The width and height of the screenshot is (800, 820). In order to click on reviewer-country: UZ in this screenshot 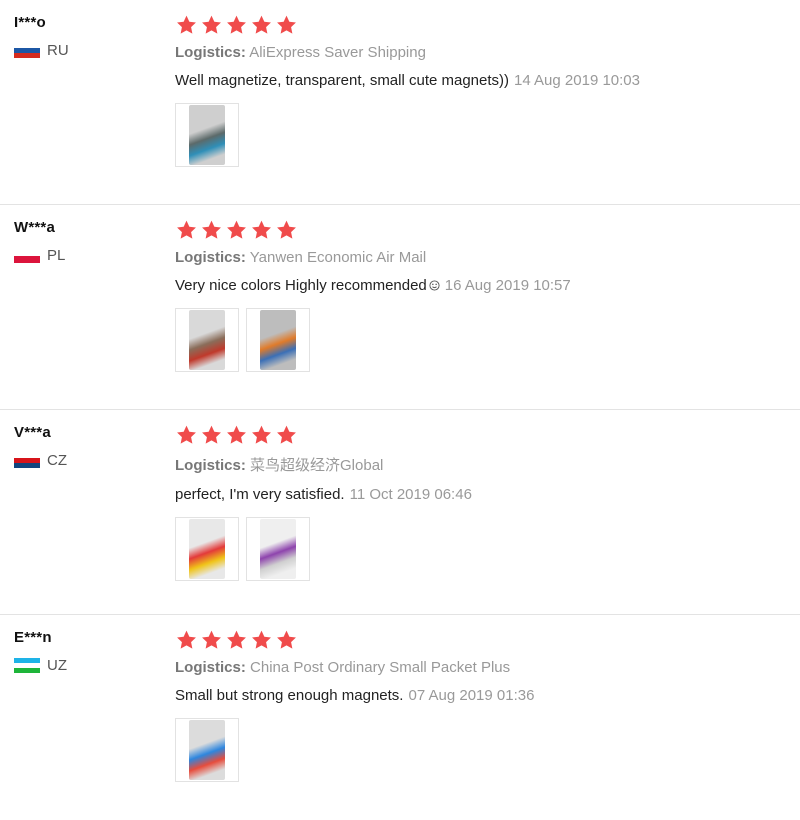, I will do `click(89, 665)`.